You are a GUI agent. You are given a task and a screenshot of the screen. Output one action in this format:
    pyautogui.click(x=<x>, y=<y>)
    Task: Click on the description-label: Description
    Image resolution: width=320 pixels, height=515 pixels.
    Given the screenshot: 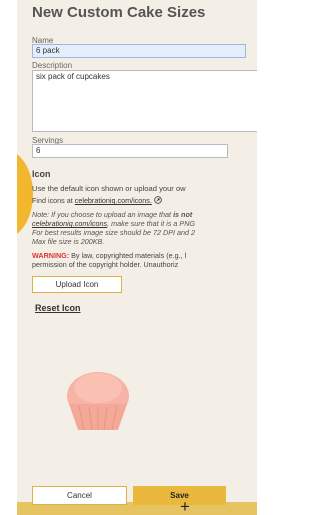 What is the action you would take?
    pyautogui.click(x=52, y=65)
    